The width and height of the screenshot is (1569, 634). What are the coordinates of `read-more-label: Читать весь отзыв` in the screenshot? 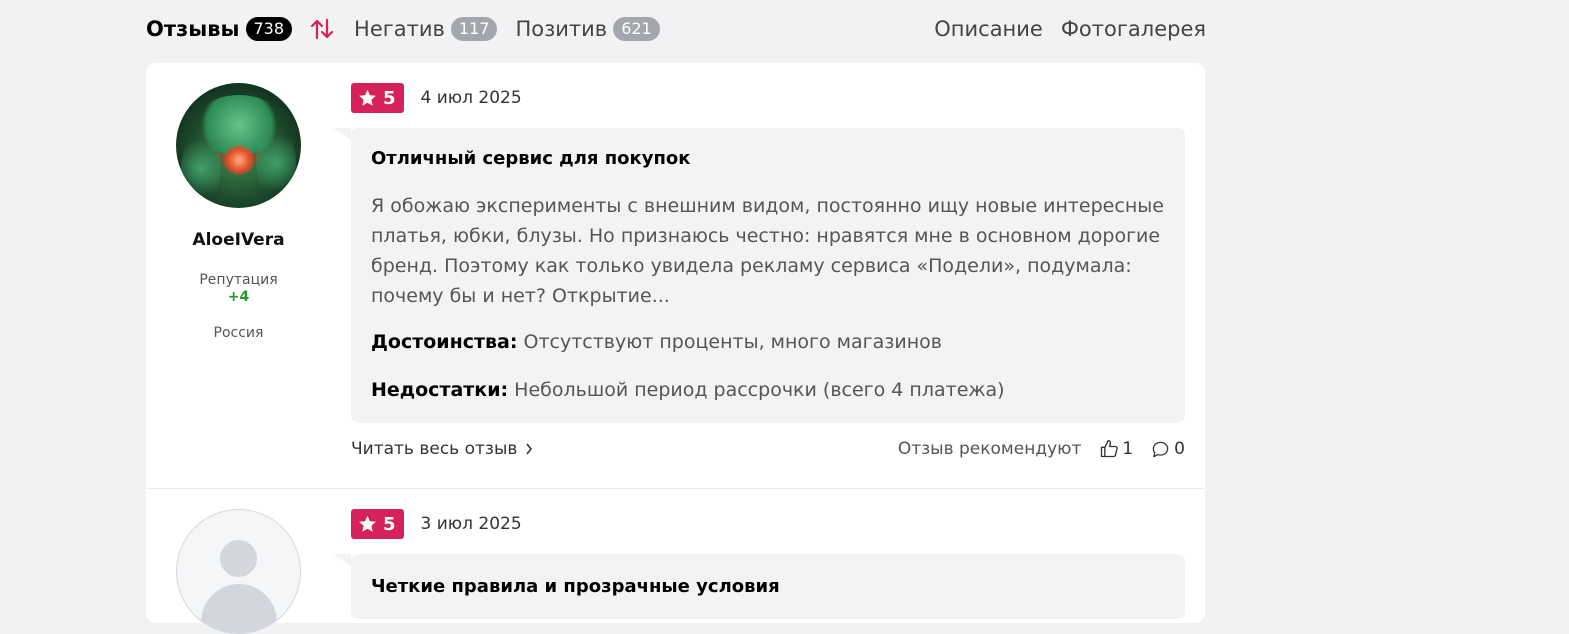 It's located at (434, 449).